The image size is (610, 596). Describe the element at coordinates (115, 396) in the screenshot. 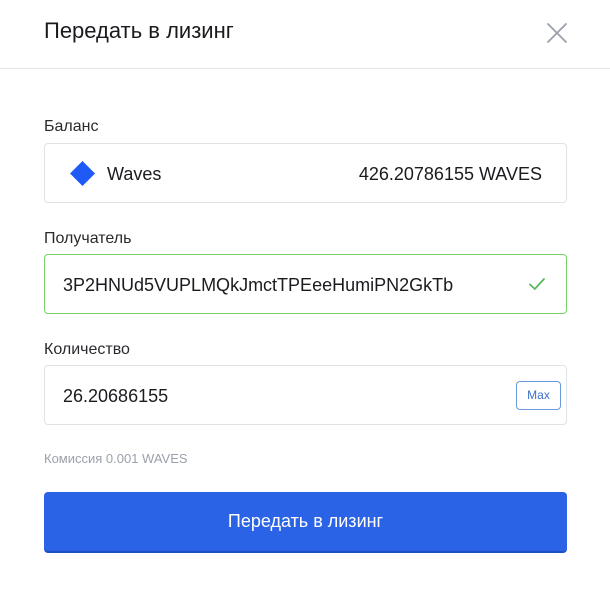

I see `amount-input: 26.20686155` at that location.